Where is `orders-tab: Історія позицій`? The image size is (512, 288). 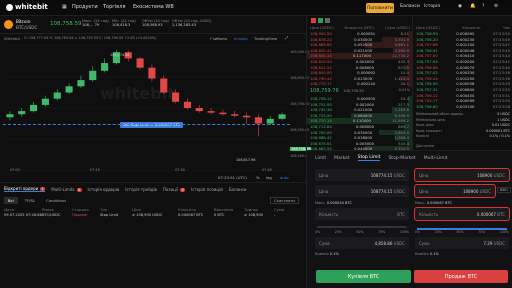 orders-tab: Історія позицій is located at coordinates (207, 189).